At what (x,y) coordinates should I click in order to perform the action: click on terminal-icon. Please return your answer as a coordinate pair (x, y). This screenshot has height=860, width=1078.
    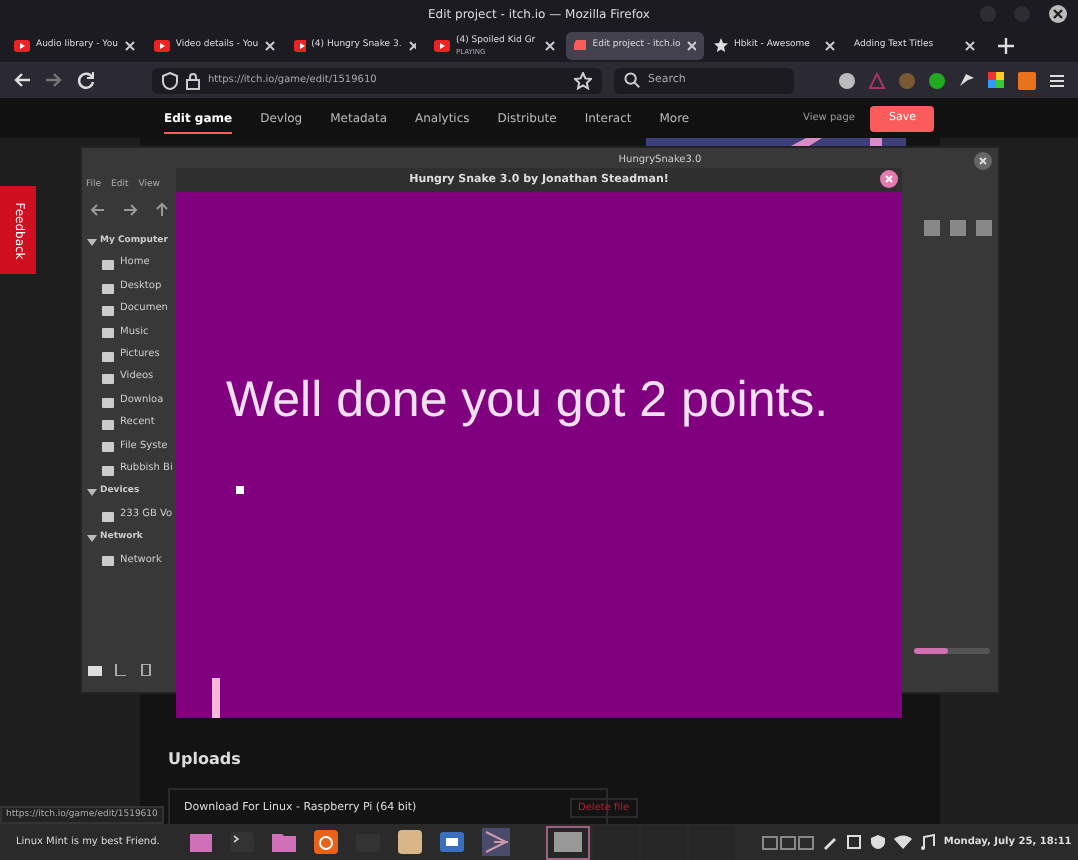
    Looking at the image, I should click on (241, 842).